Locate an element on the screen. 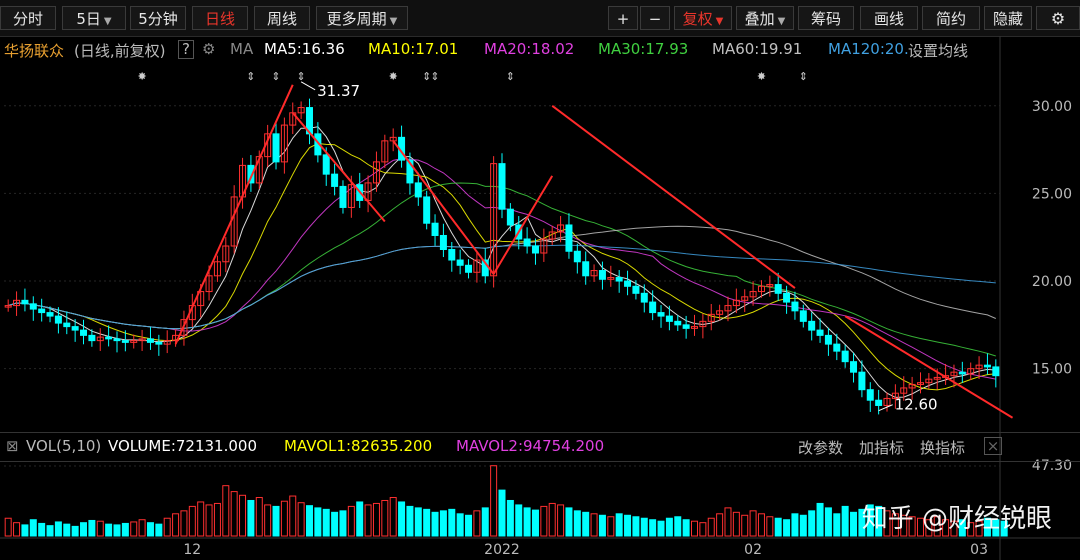 This screenshot has height=560, width=1080. x-tick-label: 03 is located at coordinates (979, 550).